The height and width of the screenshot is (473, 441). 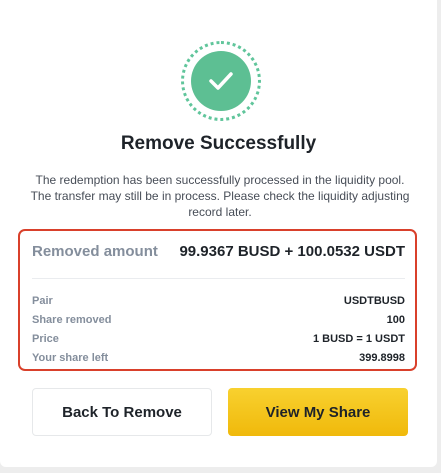 I want to click on detail-row-price: Price 1 BUSD = 1 USDT, so click(x=218, y=339).